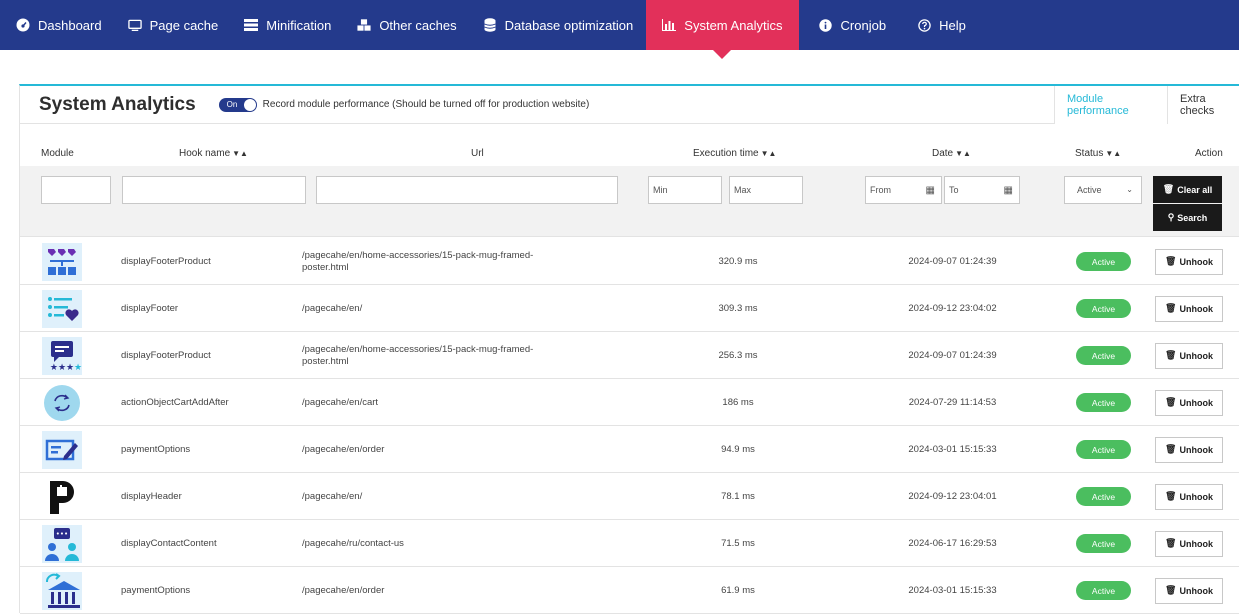 The image size is (1239, 614). Describe the element at coordinates (76, 190) in the screenshot. I see `module-filter-input` at that location.